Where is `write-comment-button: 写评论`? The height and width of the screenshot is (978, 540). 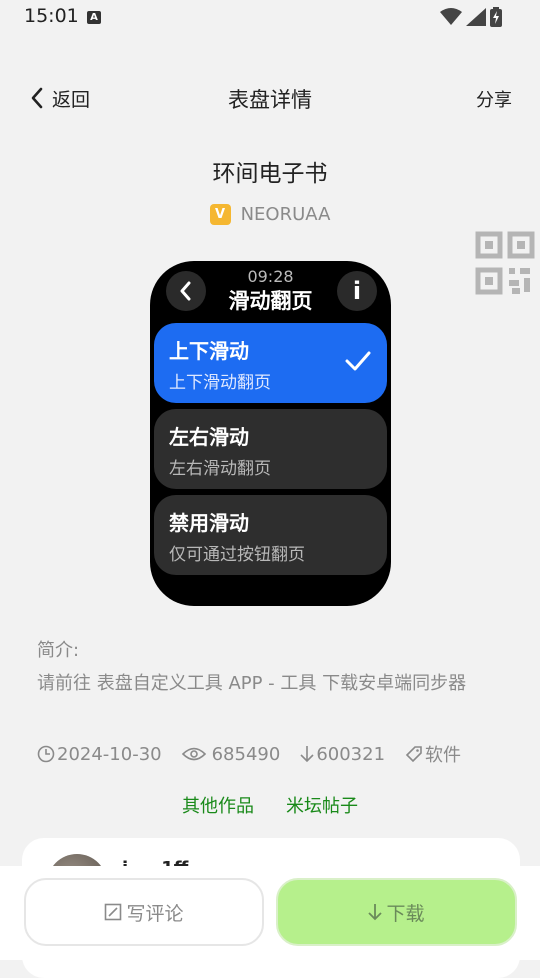
write-comment-button: 写评论 is located at coordinates (144, 912).